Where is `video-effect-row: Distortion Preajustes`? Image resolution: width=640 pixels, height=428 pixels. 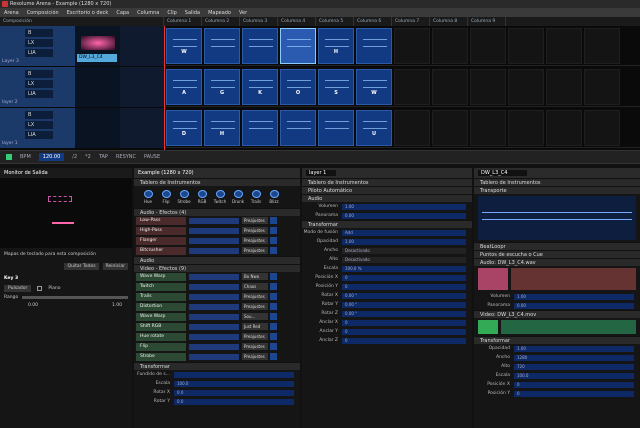 video-effect-row: Distortion Preajustes is located at coordinates (217, 306).